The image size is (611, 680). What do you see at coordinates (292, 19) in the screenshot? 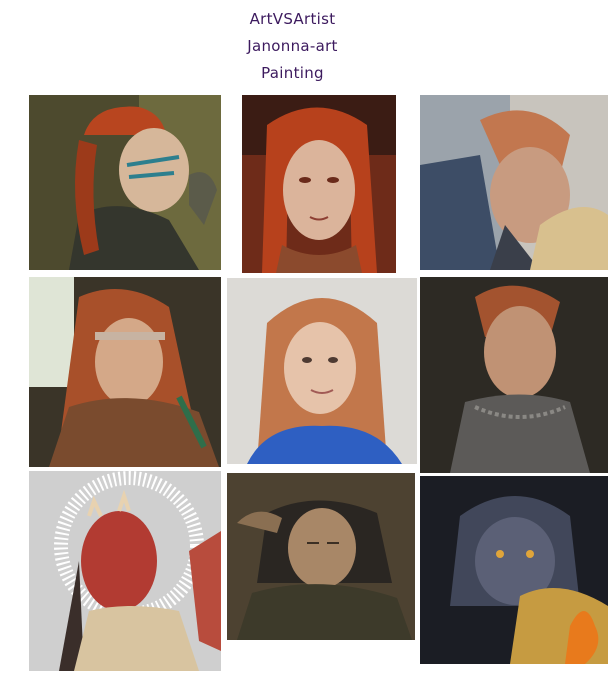
I see `page-title: ArtVSArtist` at bounding box center [292, 19].